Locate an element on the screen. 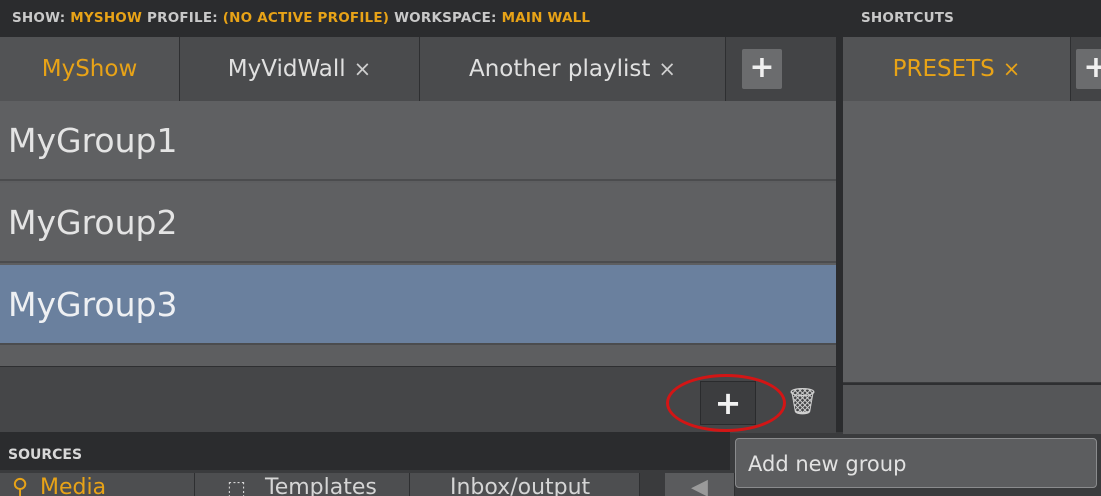 This screenshot has height=496, width=1101. tab-label: MyShow is located at coordinates (89, 69).